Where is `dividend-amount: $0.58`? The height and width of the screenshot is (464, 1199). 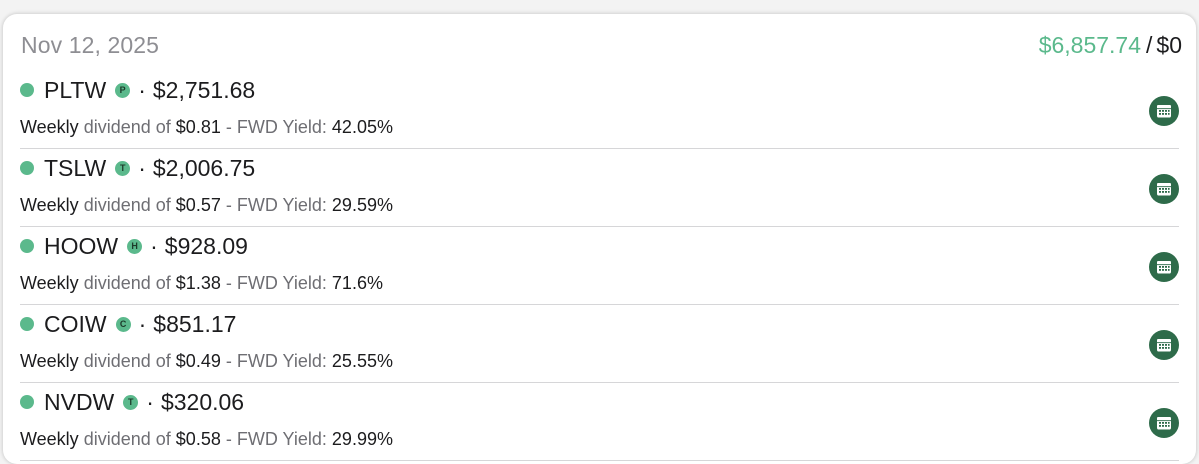
dividend-amount: $0.58 is located at coordinates (198, 439).